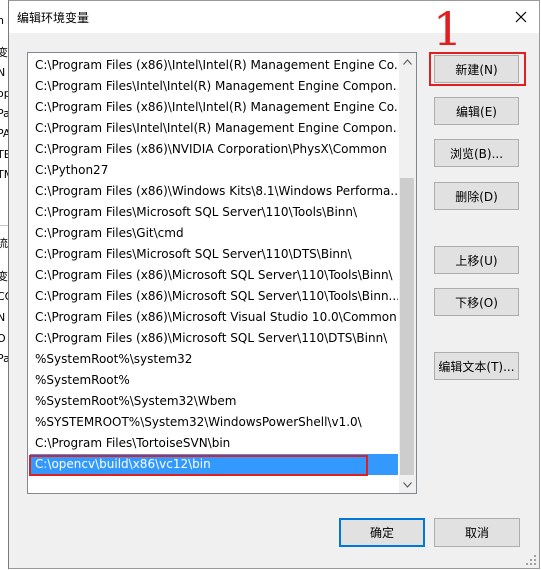  Describe the element at coordinates (53, 18) in the screenshot. I see `dialog-title: 编辑环境变量` at that location.